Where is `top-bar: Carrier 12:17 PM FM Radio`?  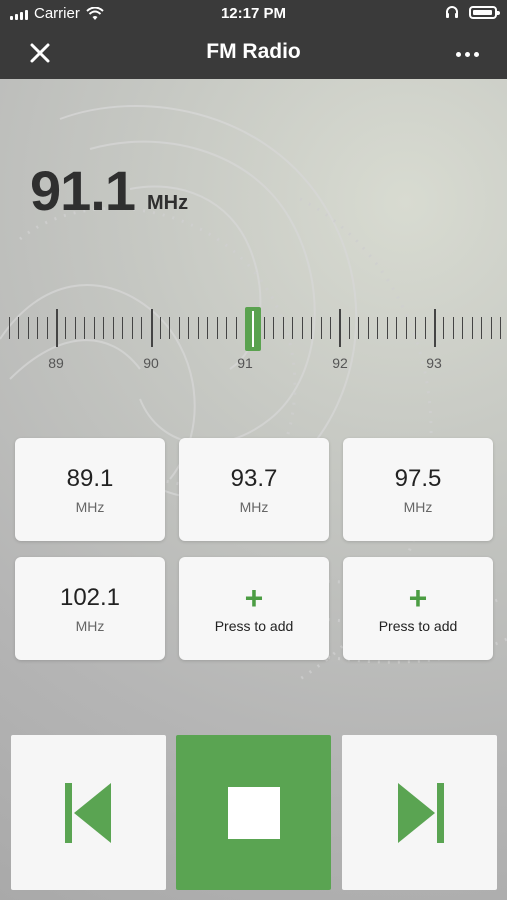
top-bar: Carrier 12:17 PM FM Radio is located at coordinates (253, 39).